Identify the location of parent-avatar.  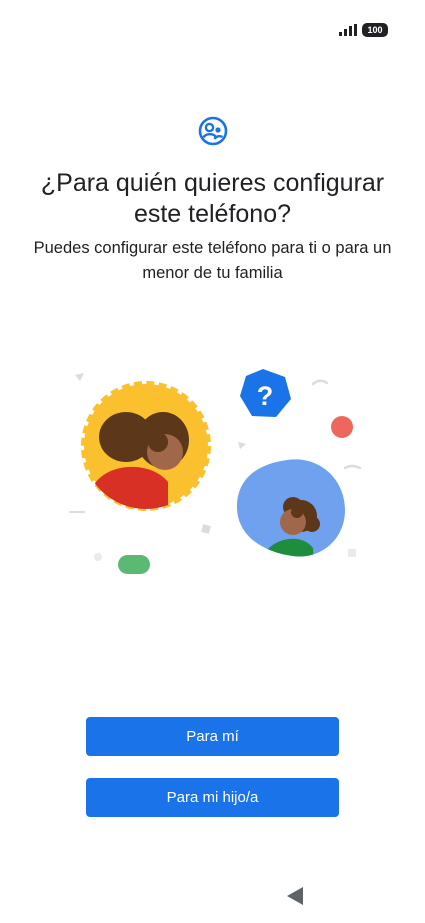
(146, 446).